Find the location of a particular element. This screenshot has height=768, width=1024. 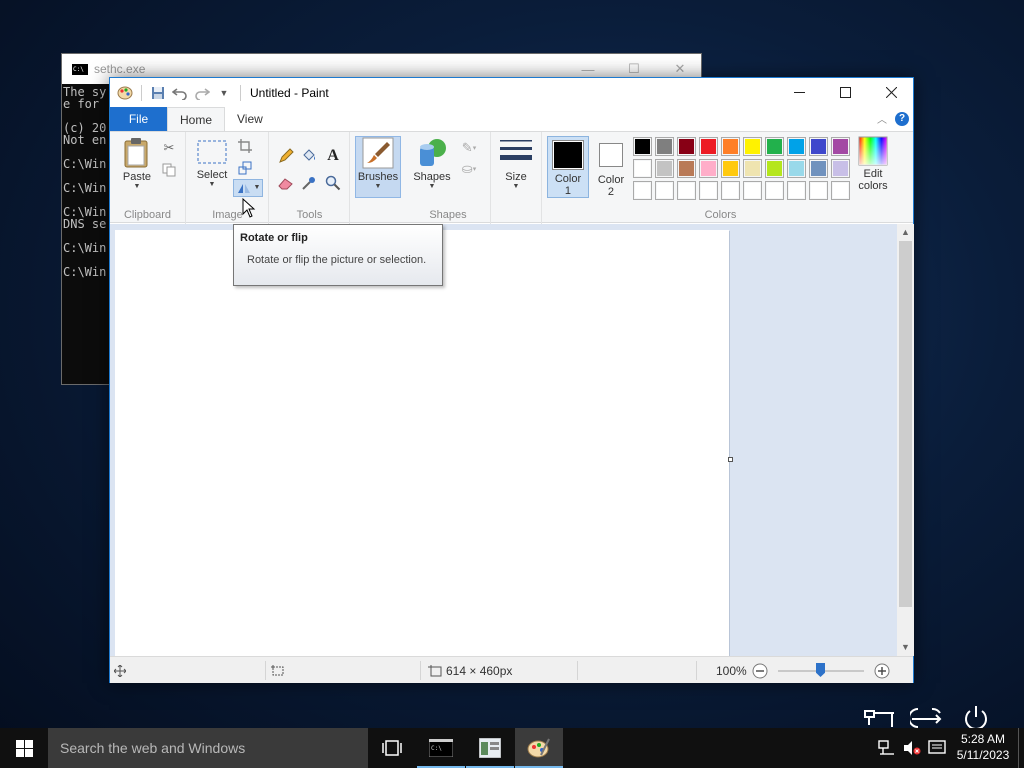

color-picker-icon is located at coordinates (309, 183).